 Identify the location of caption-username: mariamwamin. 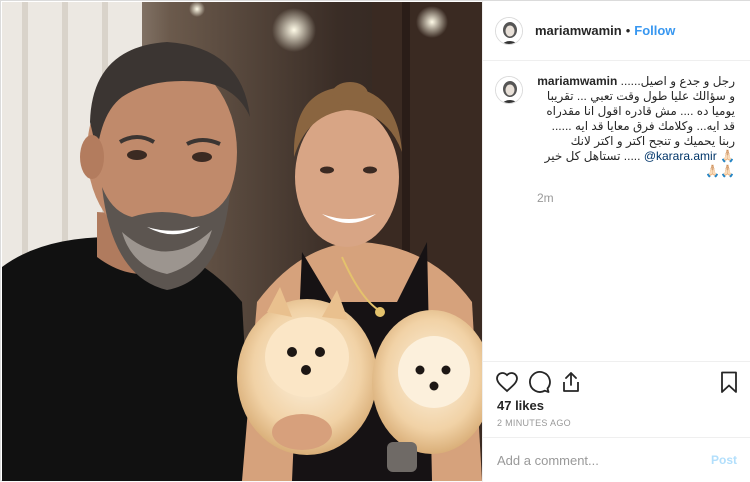
(577, 81).